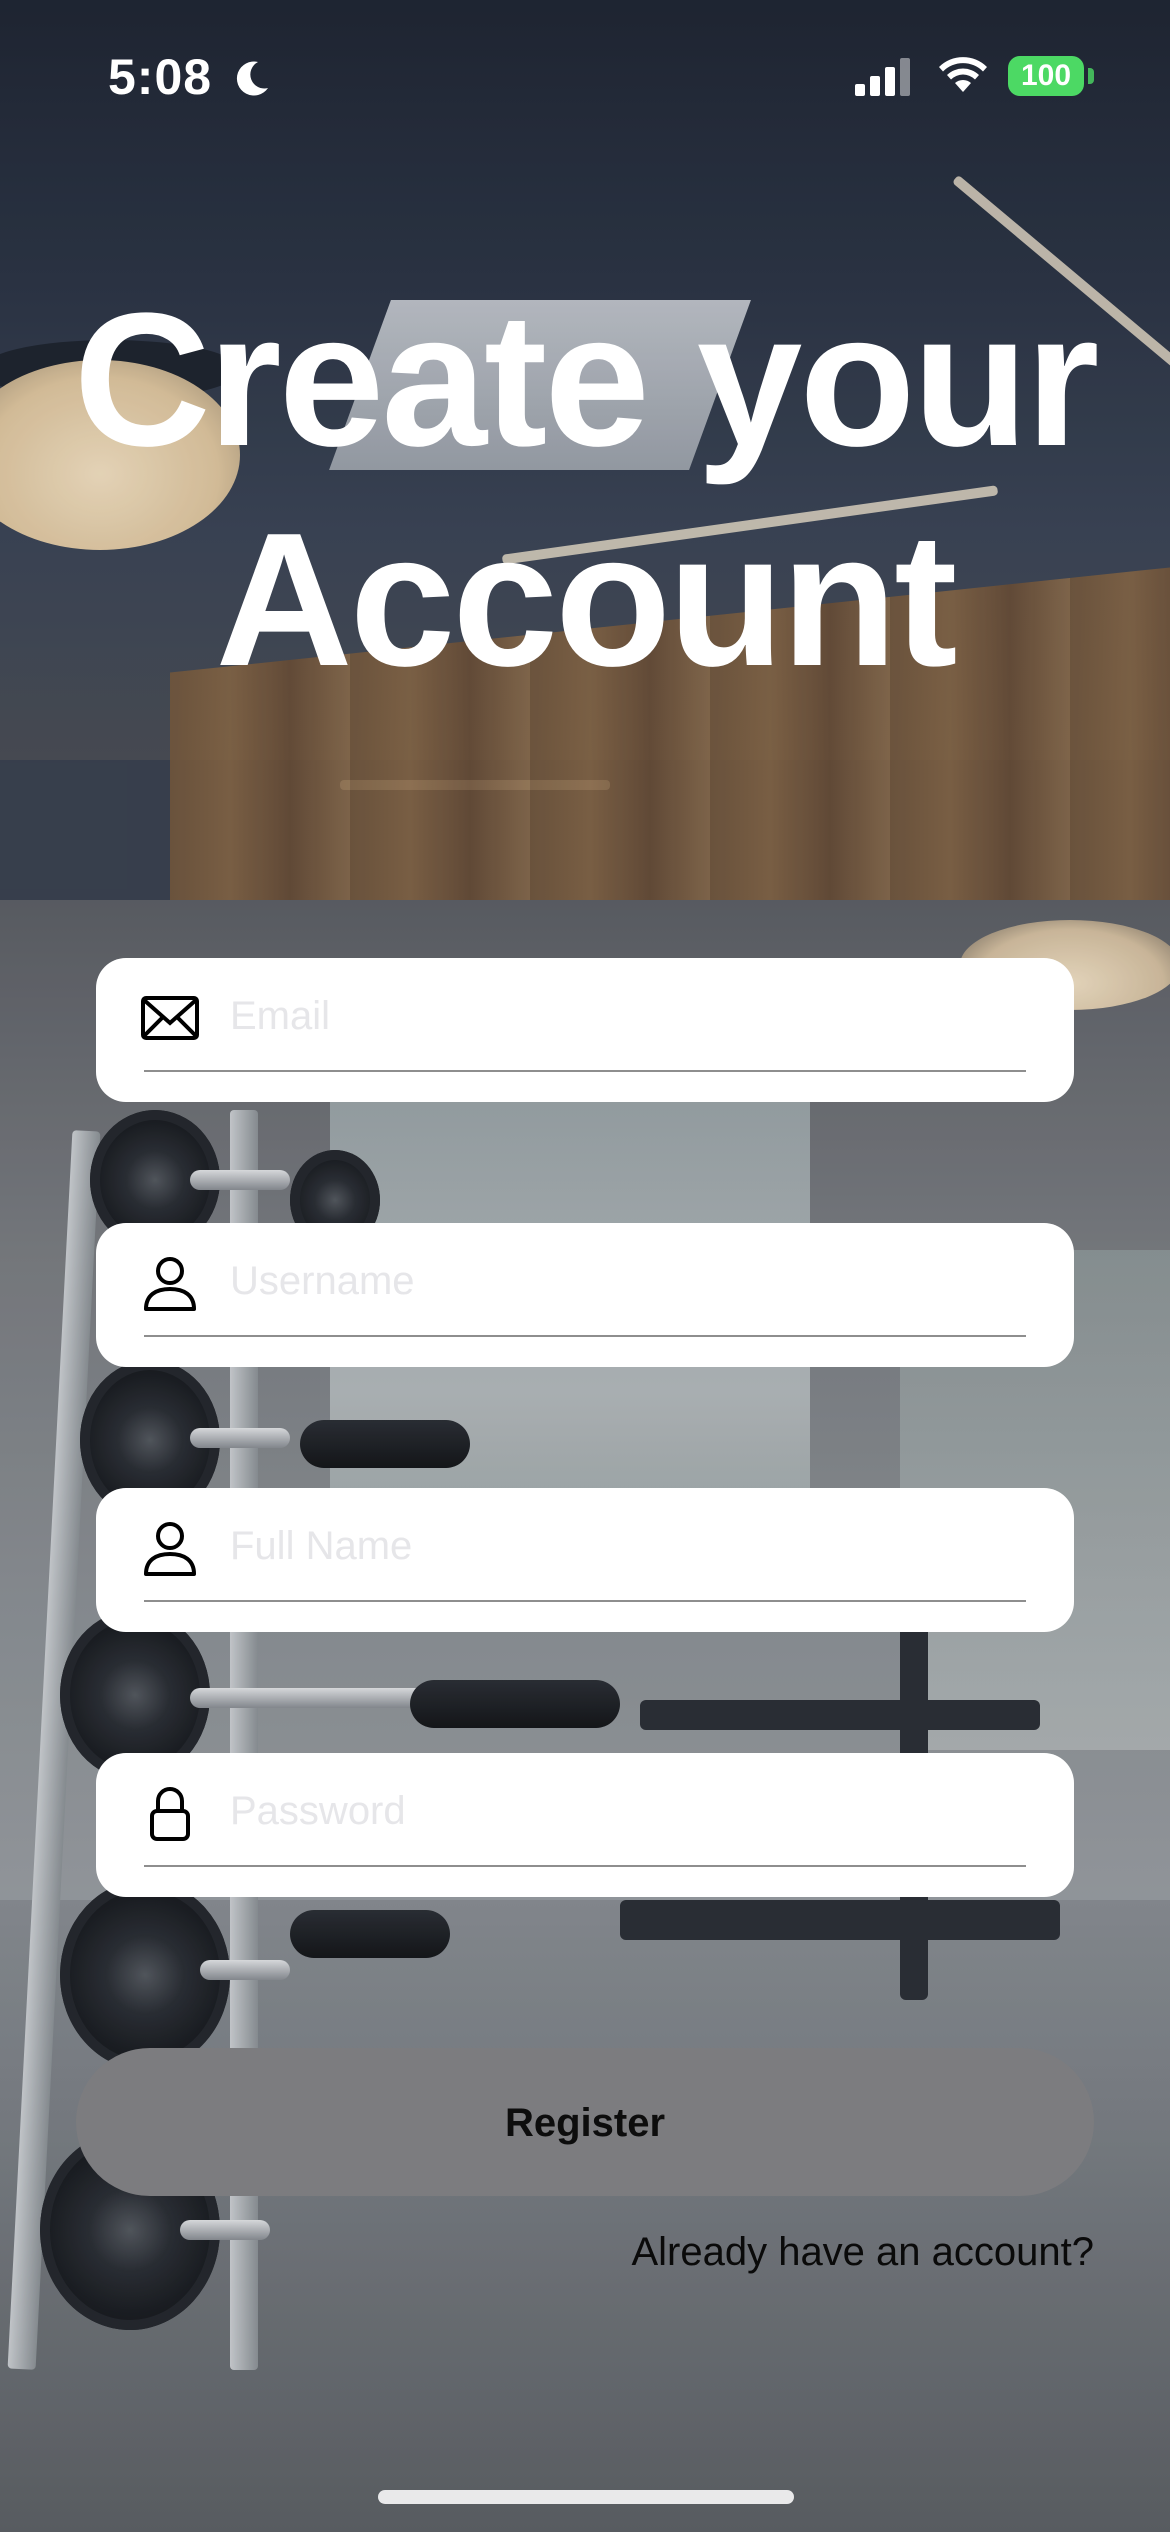  What do you see at coordinates (585, 1866) in the screenshot?
I see `password-underline` at bounding box center [585, 1866].